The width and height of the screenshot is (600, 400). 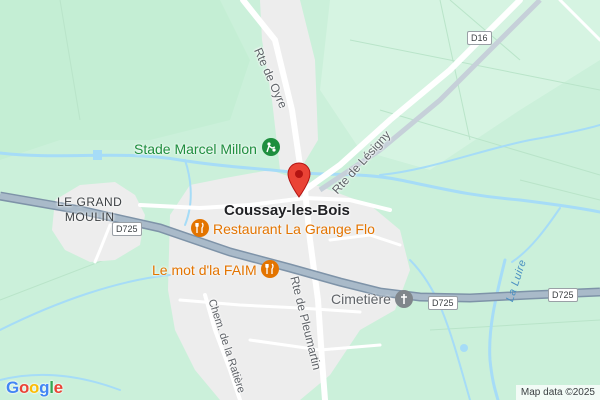 What do you see at coordinates (299, 182) in the screenshot?
I see `location-pin-icon` at bounding box center [299, 182].